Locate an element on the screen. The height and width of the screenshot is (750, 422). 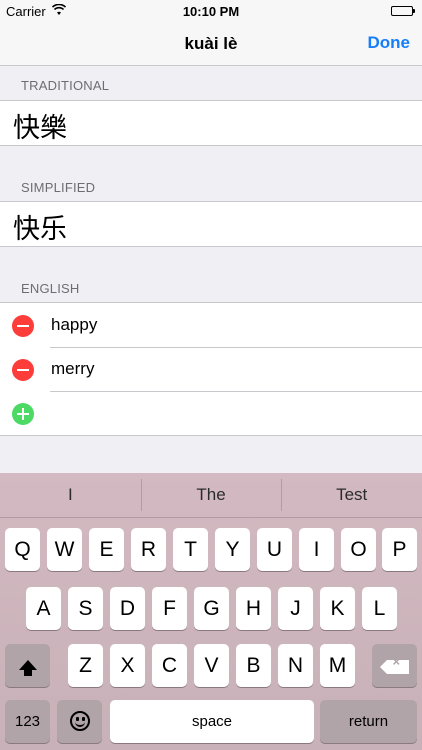
key-r: R is located at coordinates (148, 549).